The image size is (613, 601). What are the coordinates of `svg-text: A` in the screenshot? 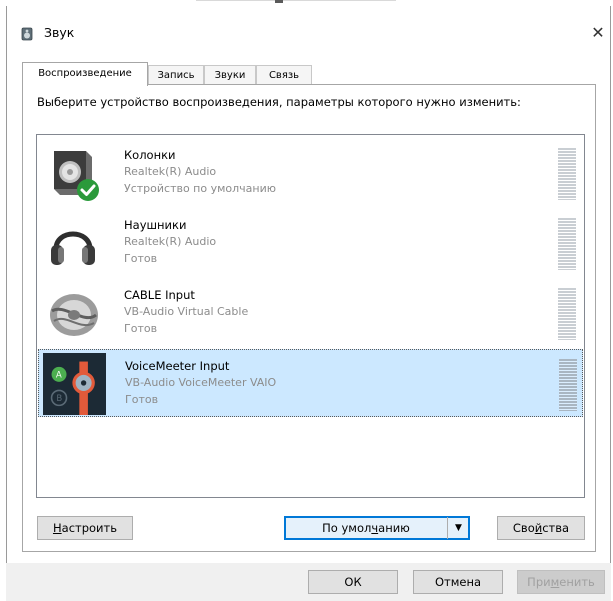 It's located at (59, 376).